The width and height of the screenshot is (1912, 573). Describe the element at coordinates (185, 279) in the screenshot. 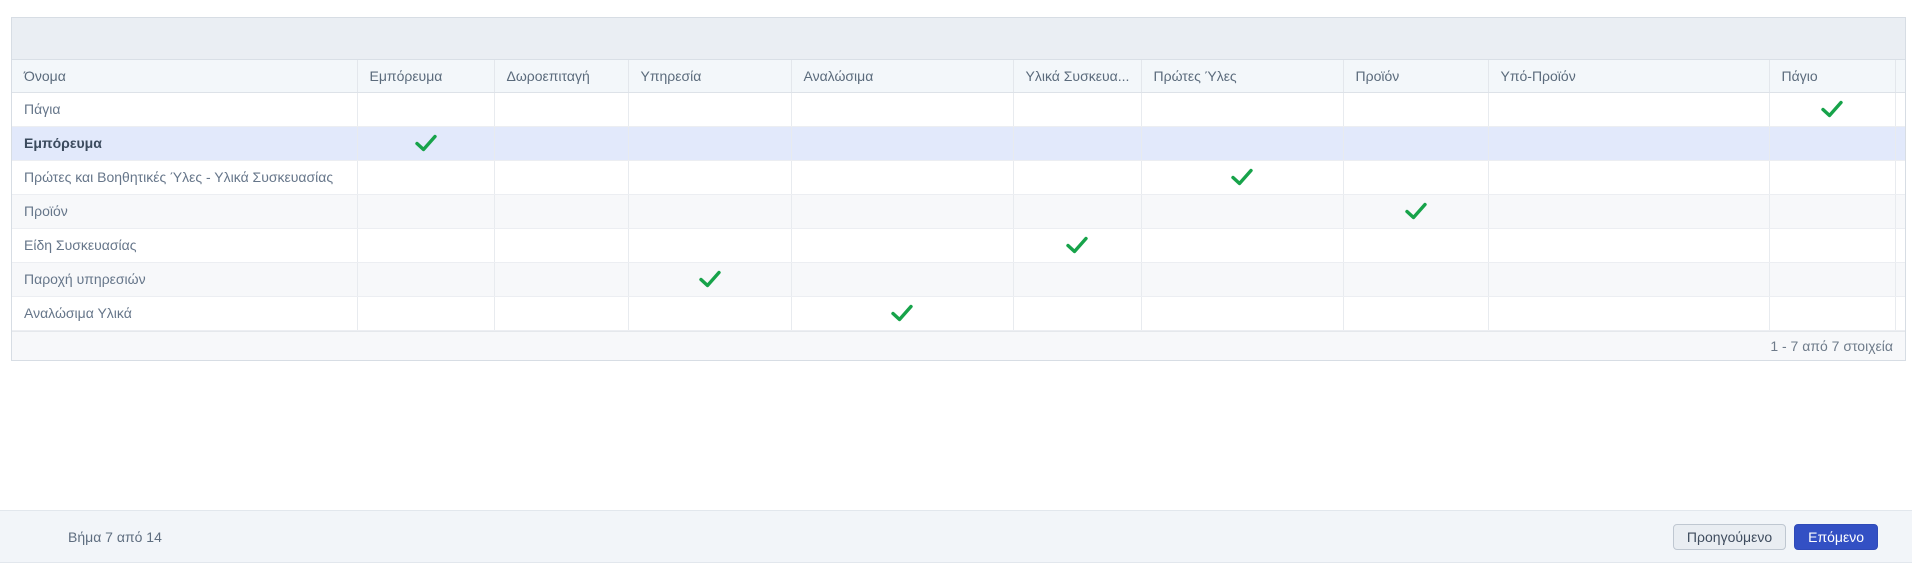

I see `item-type-name: Παροχή υπηρεσιών` at that location.